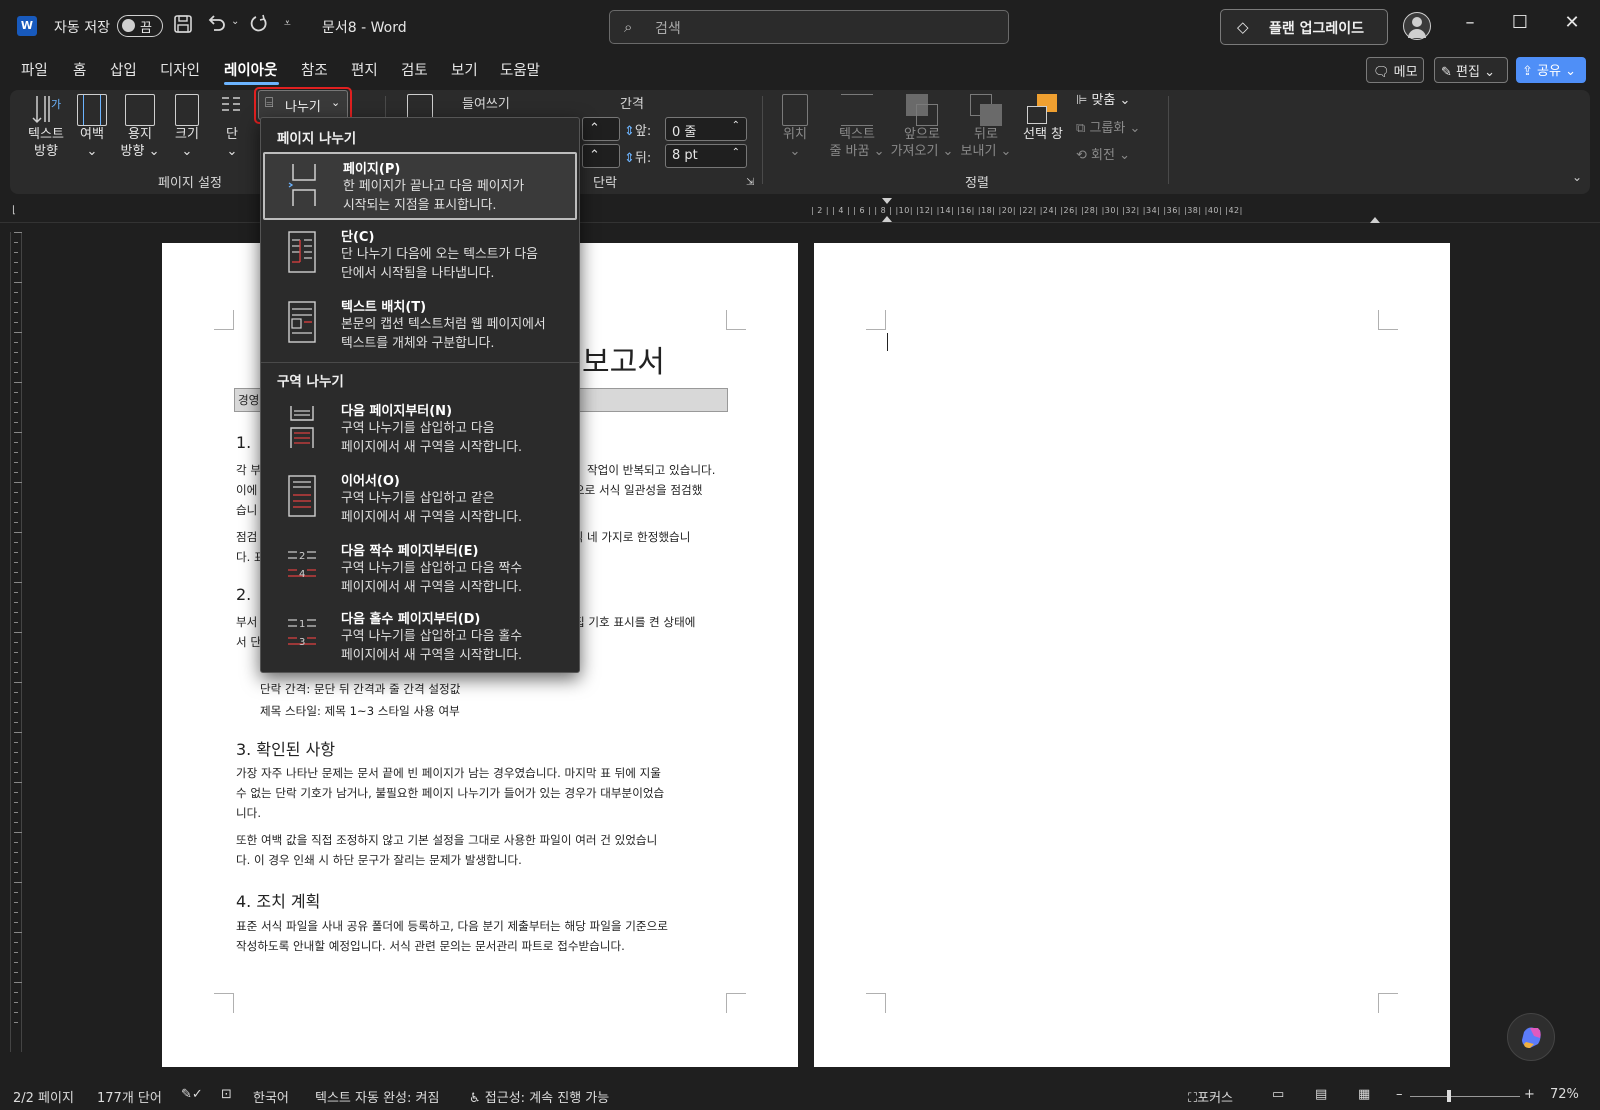 Image resolution: width=1600 pixels, height=1110 pixels. I want to click on break-page-item: 페이지(P) 한 페이지가 끝나고 다음 페이지가 시작되는 지점을 표시합니다., so click(420, 186).